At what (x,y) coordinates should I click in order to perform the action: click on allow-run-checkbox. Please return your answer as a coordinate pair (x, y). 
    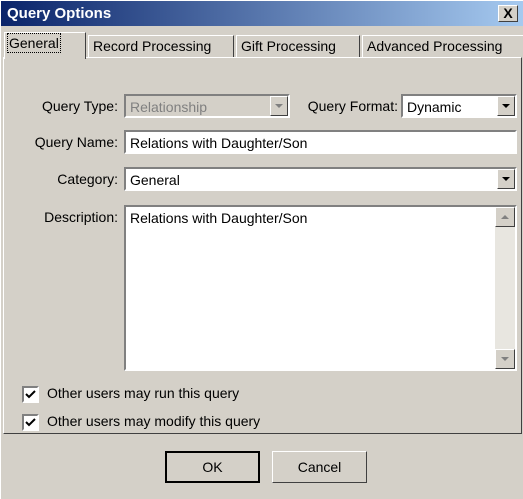
    Looking at the image, I should click on (30, 394).